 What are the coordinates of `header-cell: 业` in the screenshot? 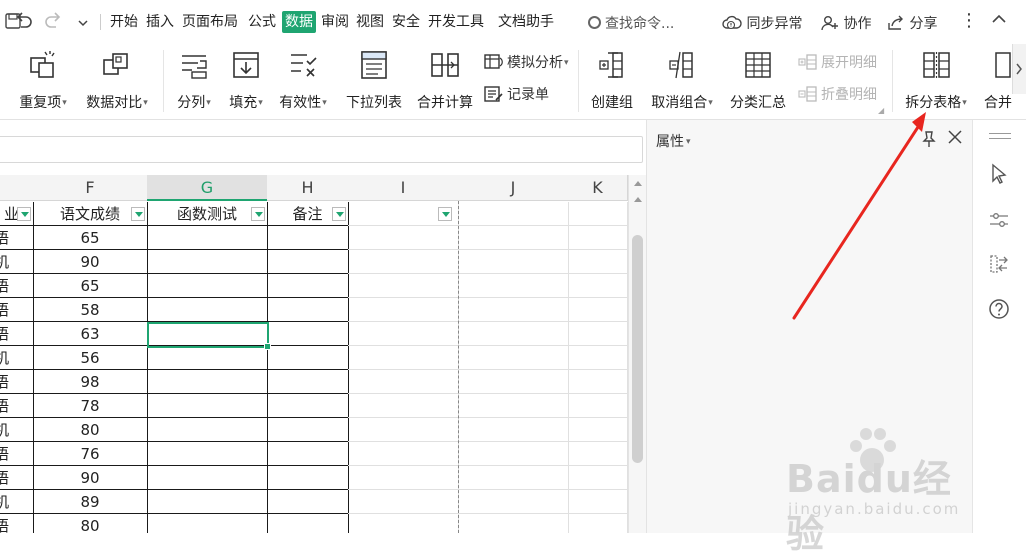 It's located at (17, 214).